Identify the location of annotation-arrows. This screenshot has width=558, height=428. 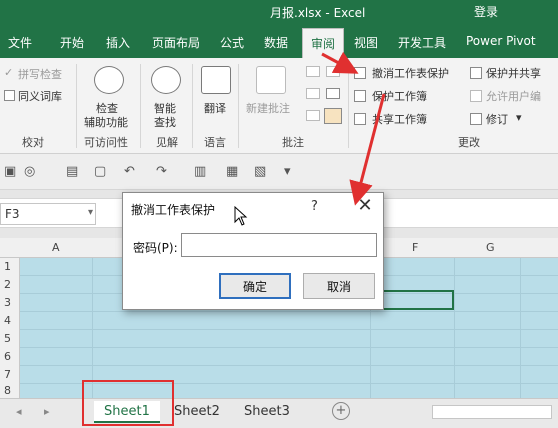
(353, 128).